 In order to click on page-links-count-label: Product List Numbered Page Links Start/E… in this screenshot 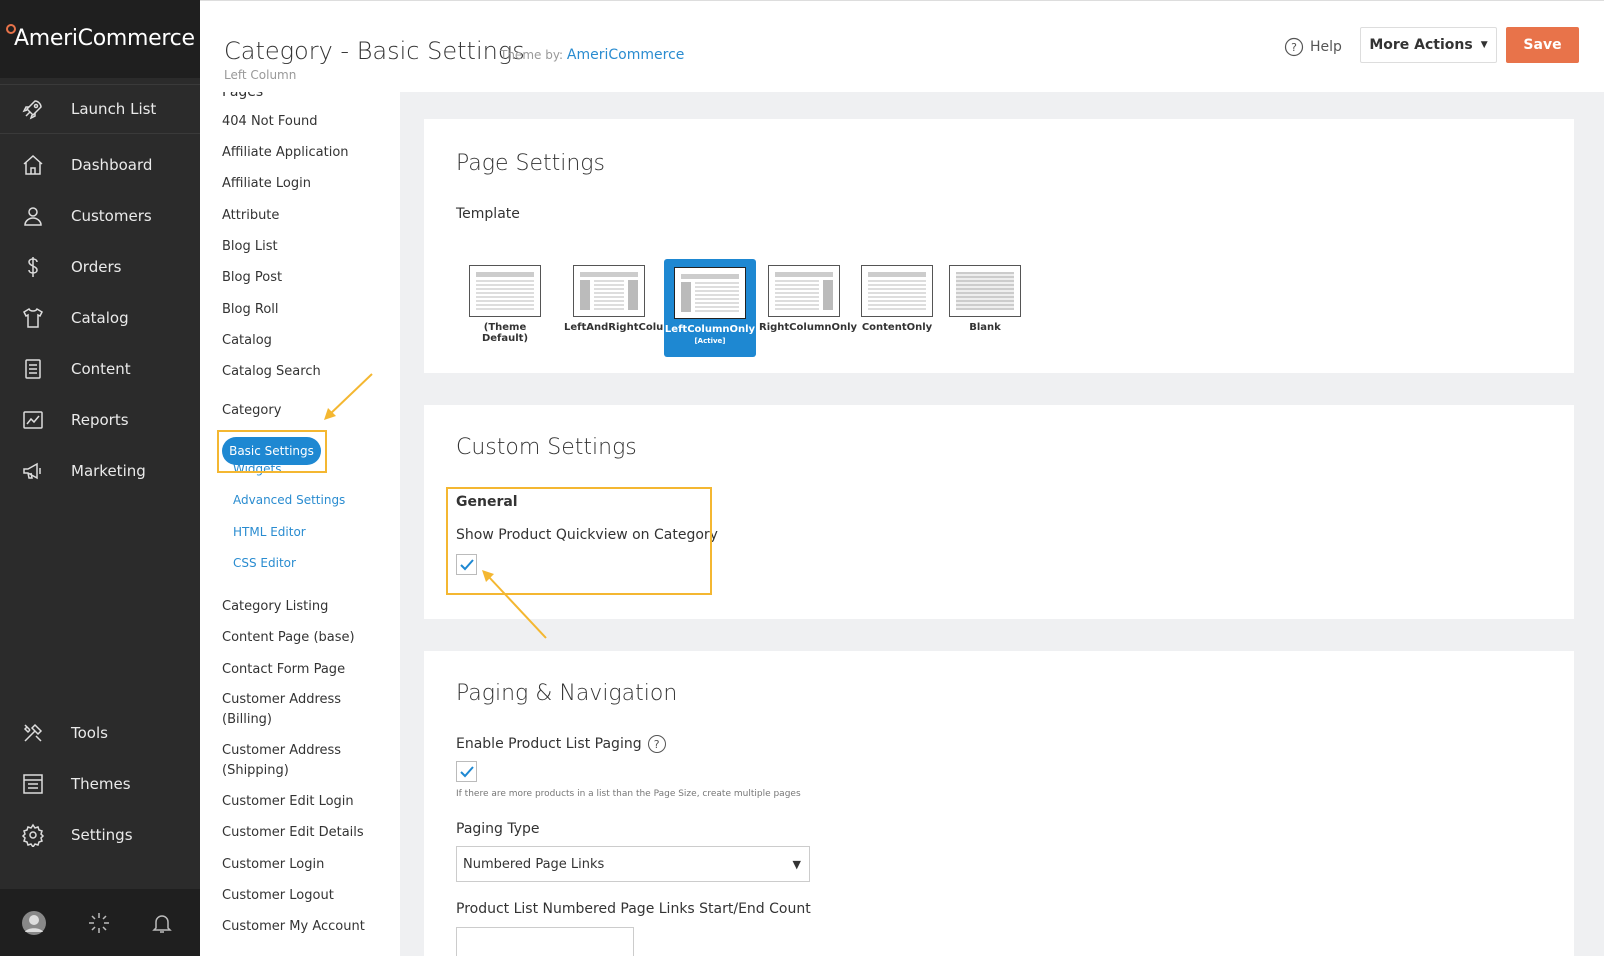, I will do `click(633, 909)`.